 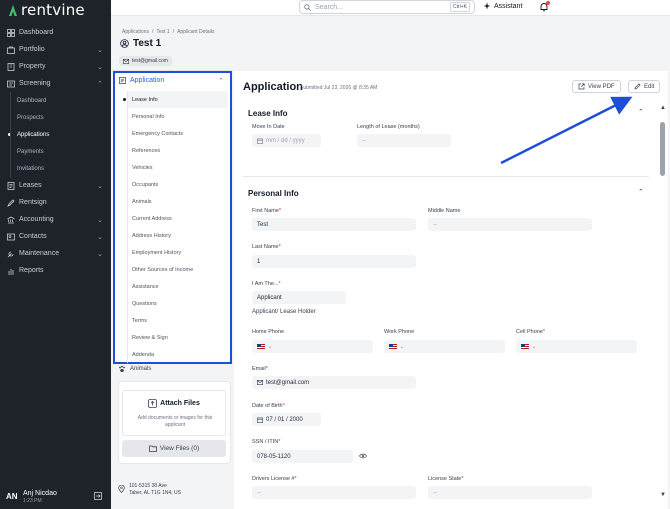 I want to click on last-name-label-text: Last Name, so click(x=265, y=247).